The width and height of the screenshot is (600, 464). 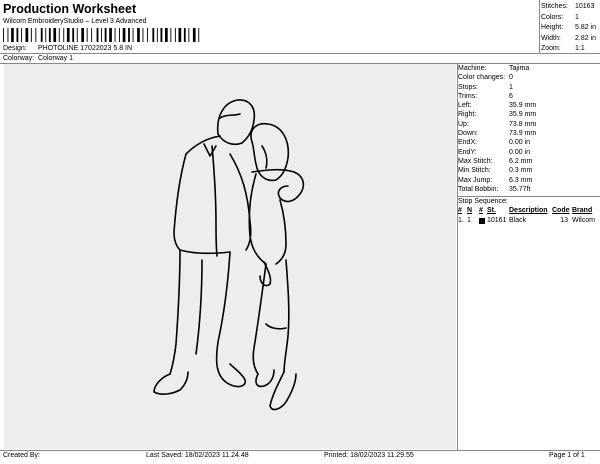 I want to click on info-row: Max Stitch: 6.2 mm, so click(x=529, y=161).